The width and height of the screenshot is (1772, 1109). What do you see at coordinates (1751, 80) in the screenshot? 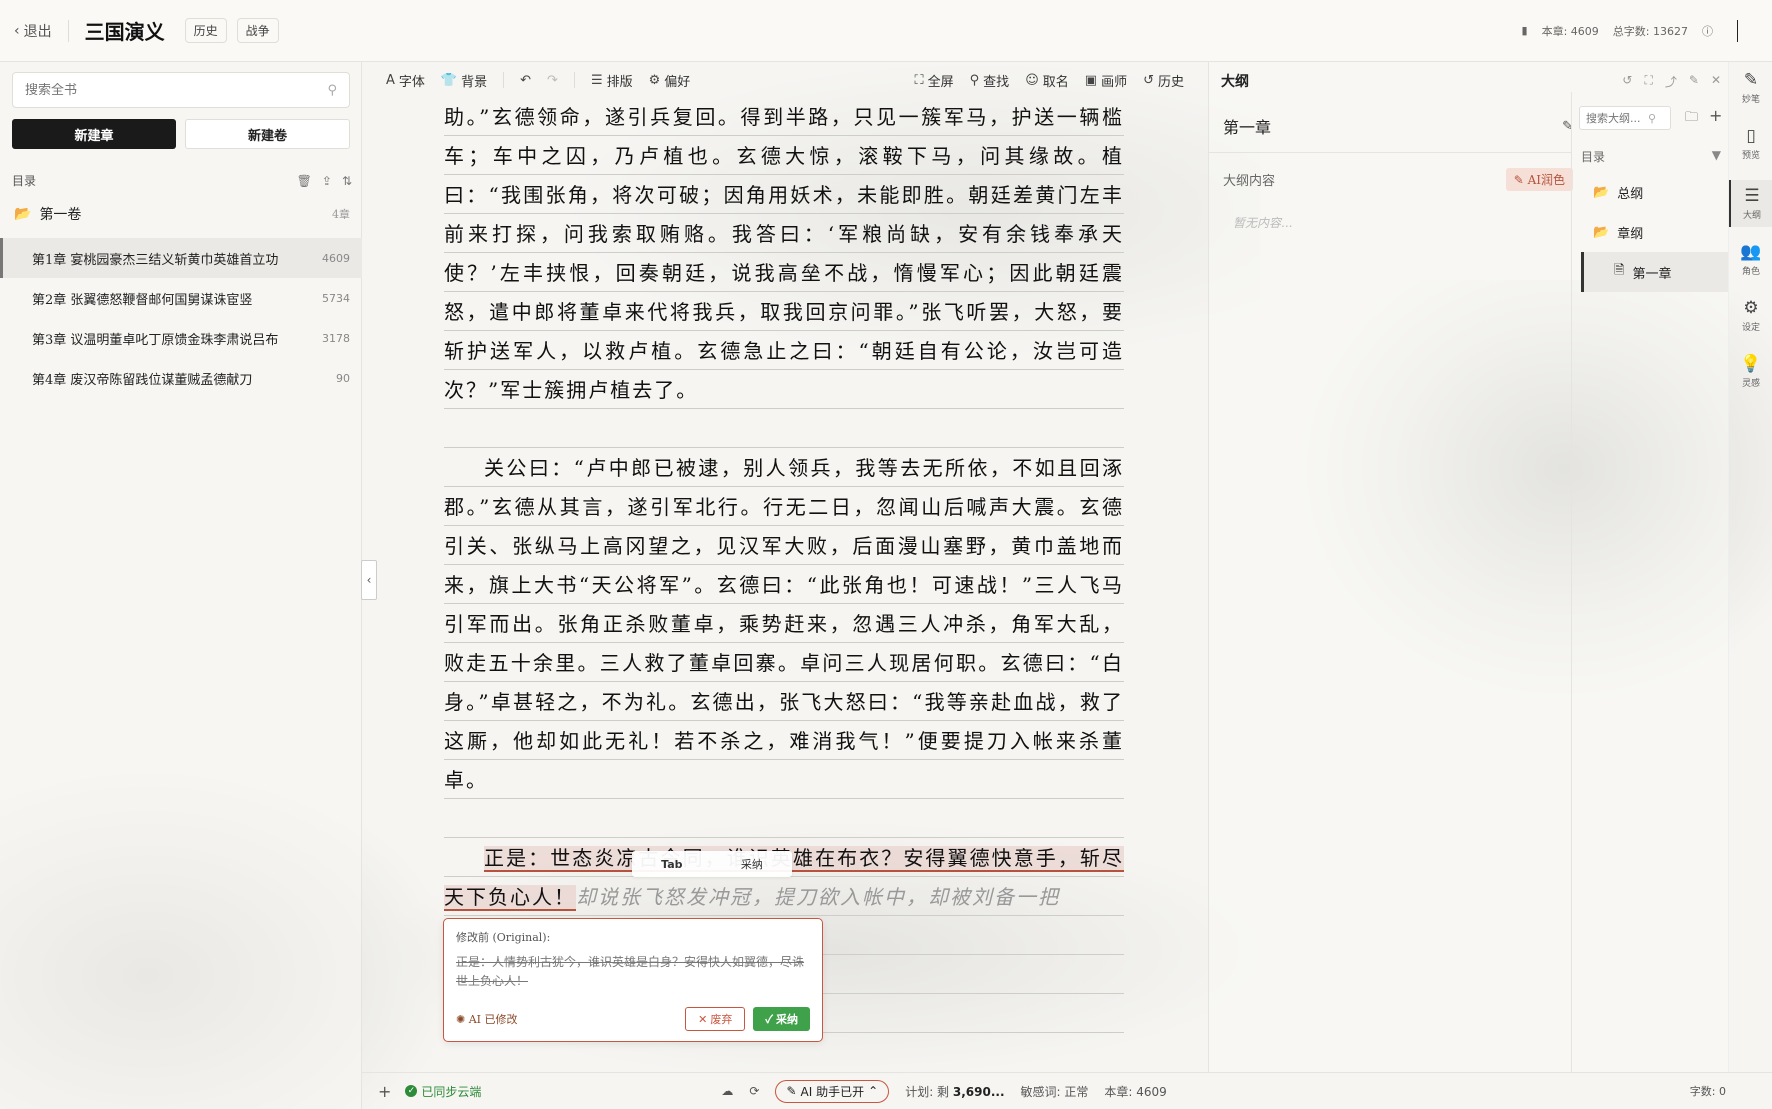
I see `magic-wand-icon: ✎` at bounding box center [1751, 80].